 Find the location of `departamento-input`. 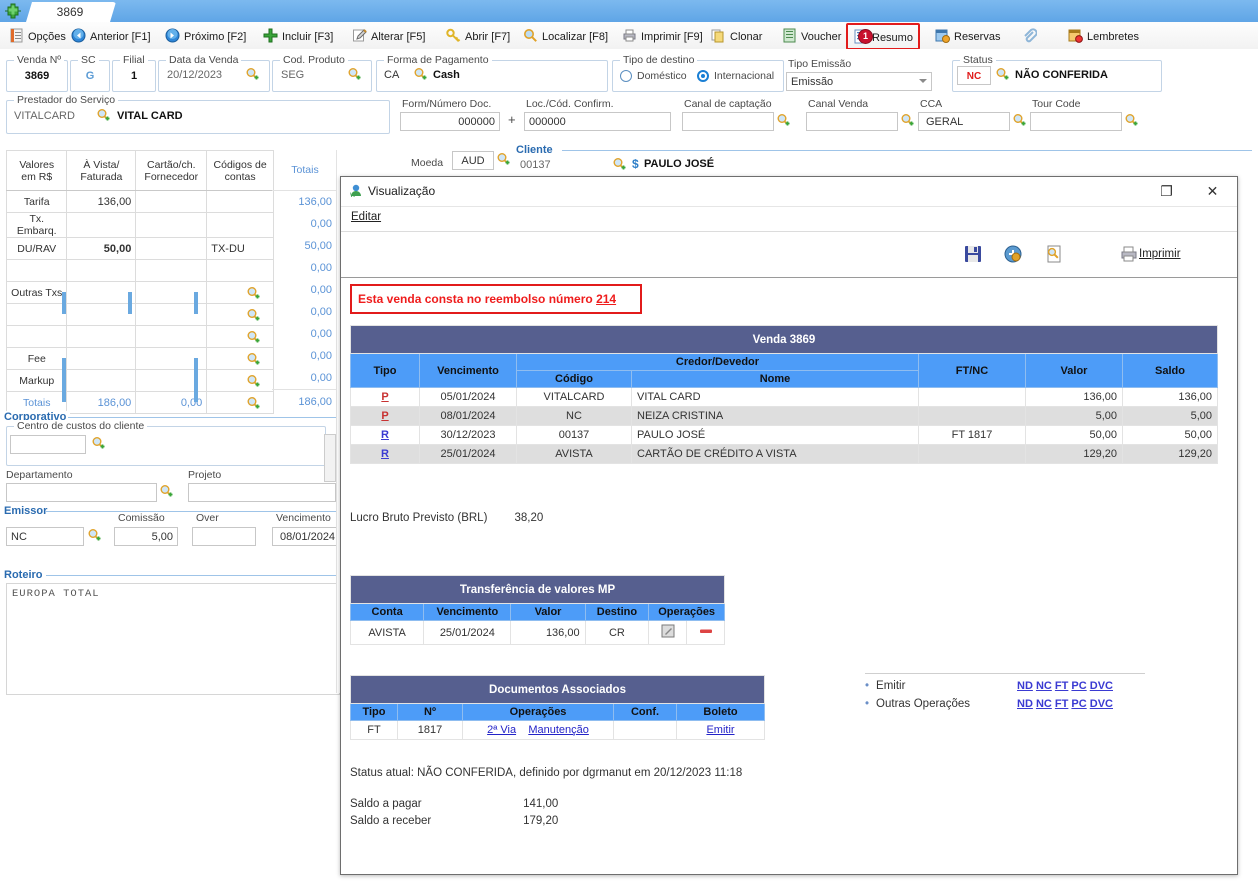

departamento-input is located at coordinates (81, 492).